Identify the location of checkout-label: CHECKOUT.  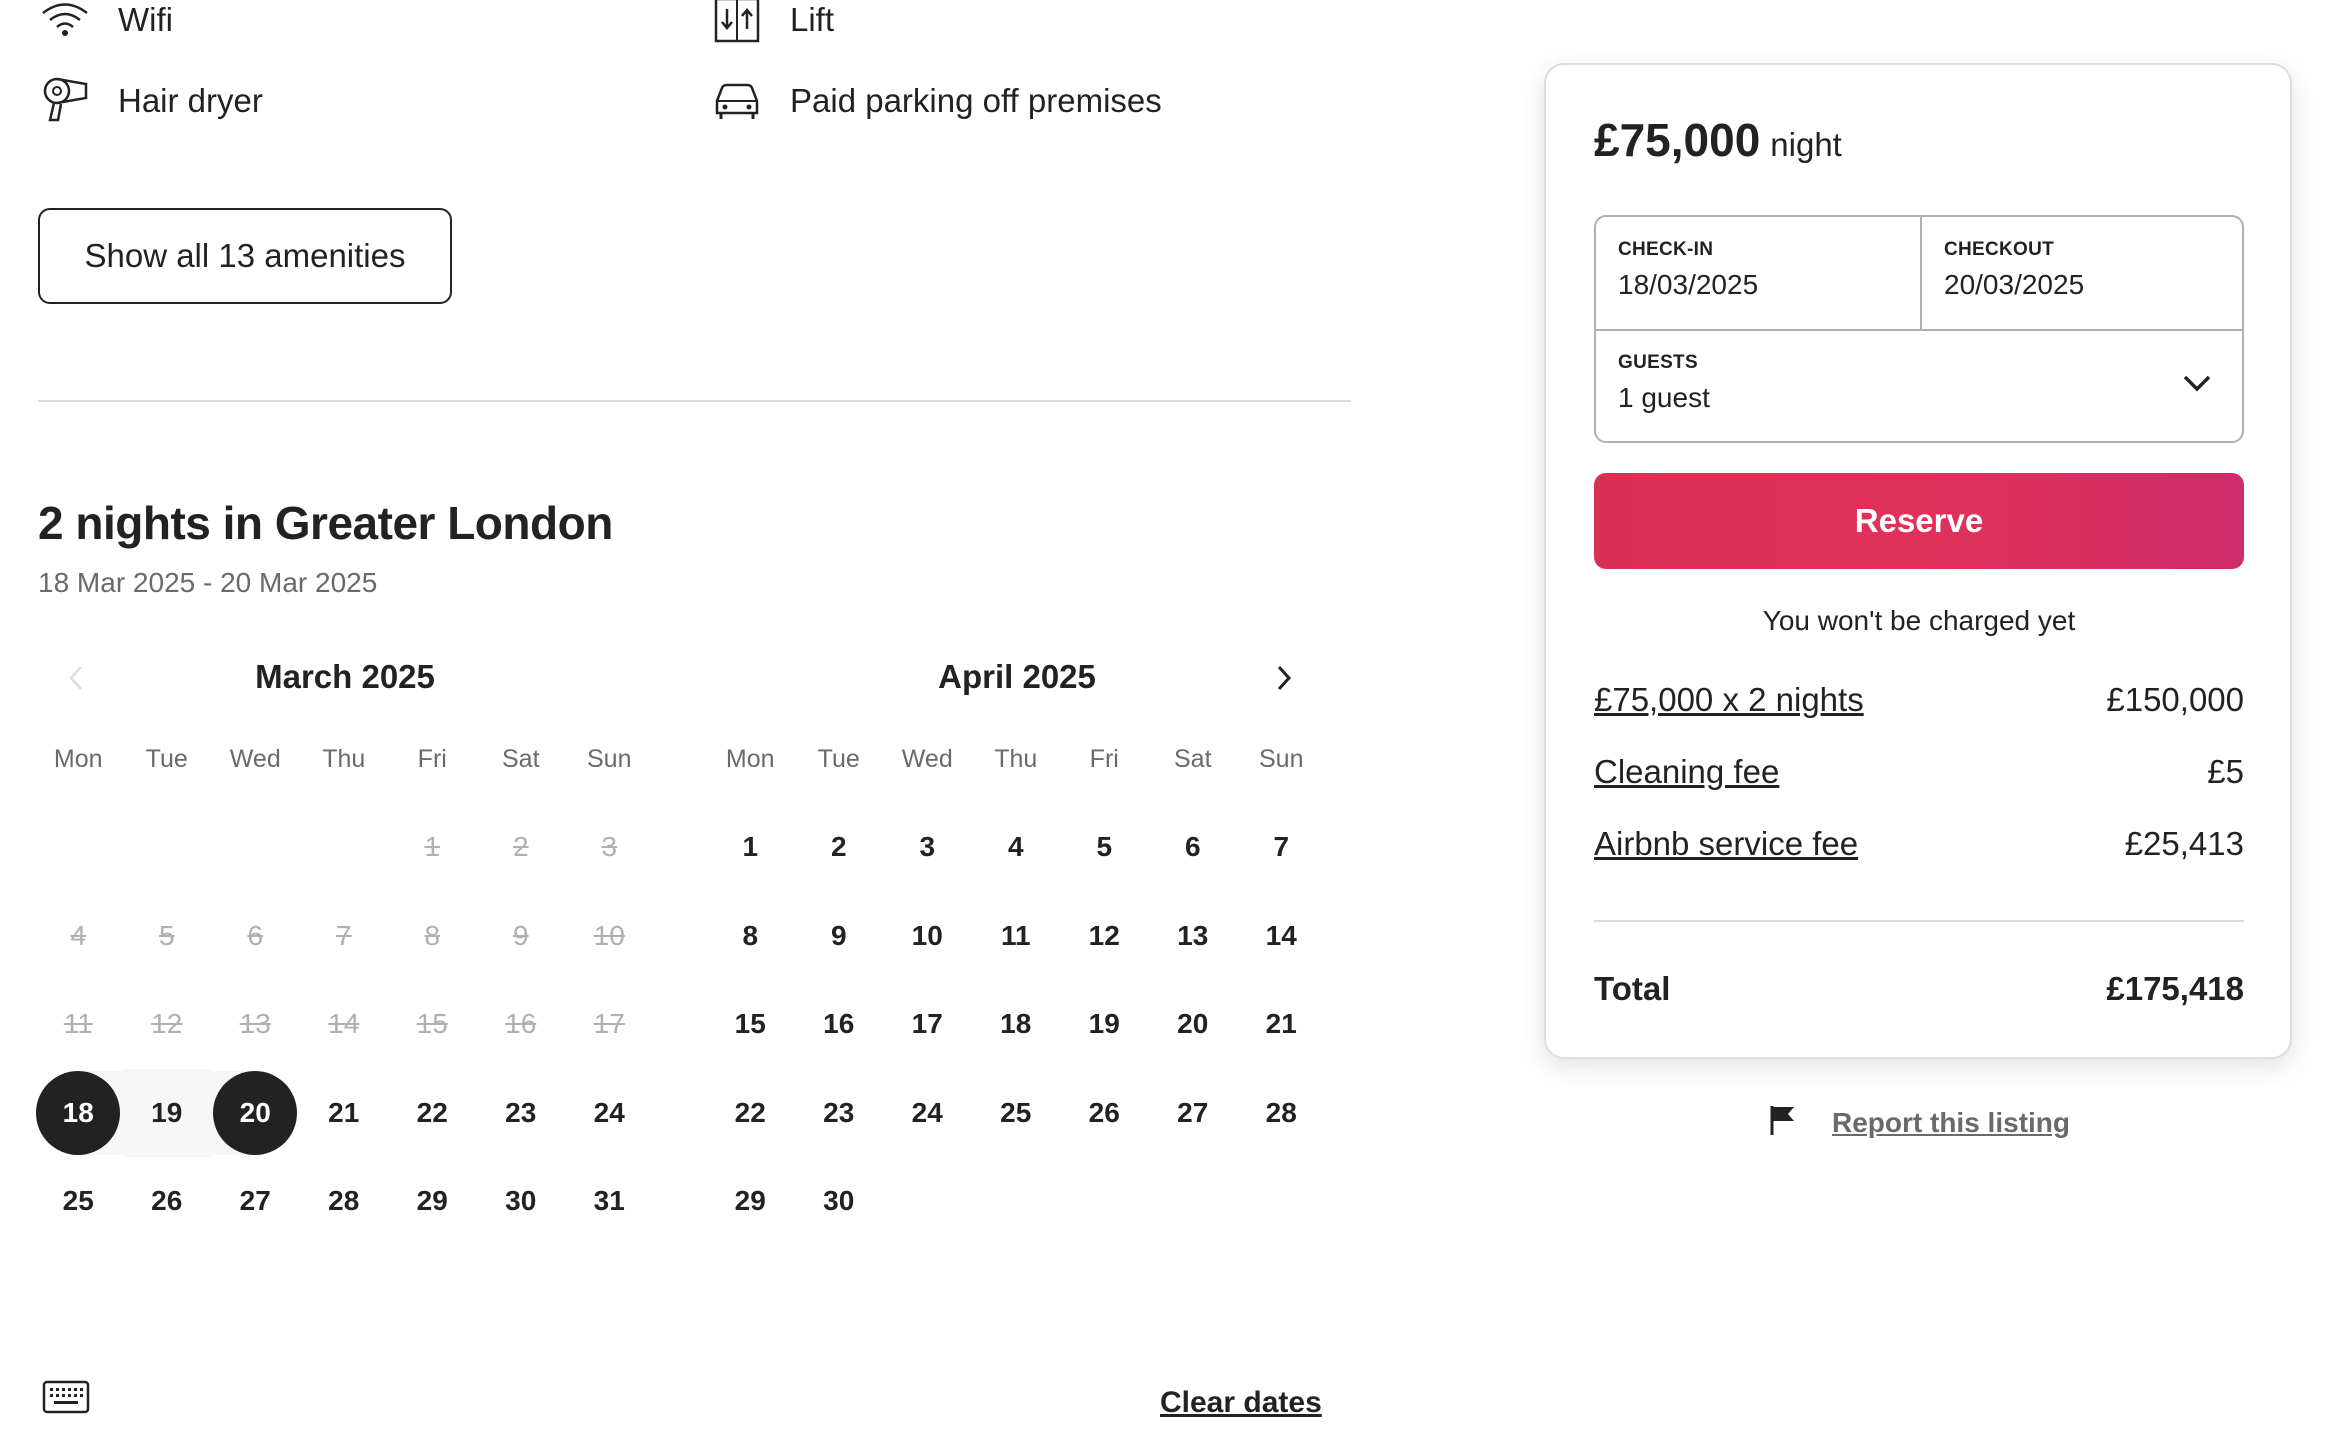
(1999, 249).